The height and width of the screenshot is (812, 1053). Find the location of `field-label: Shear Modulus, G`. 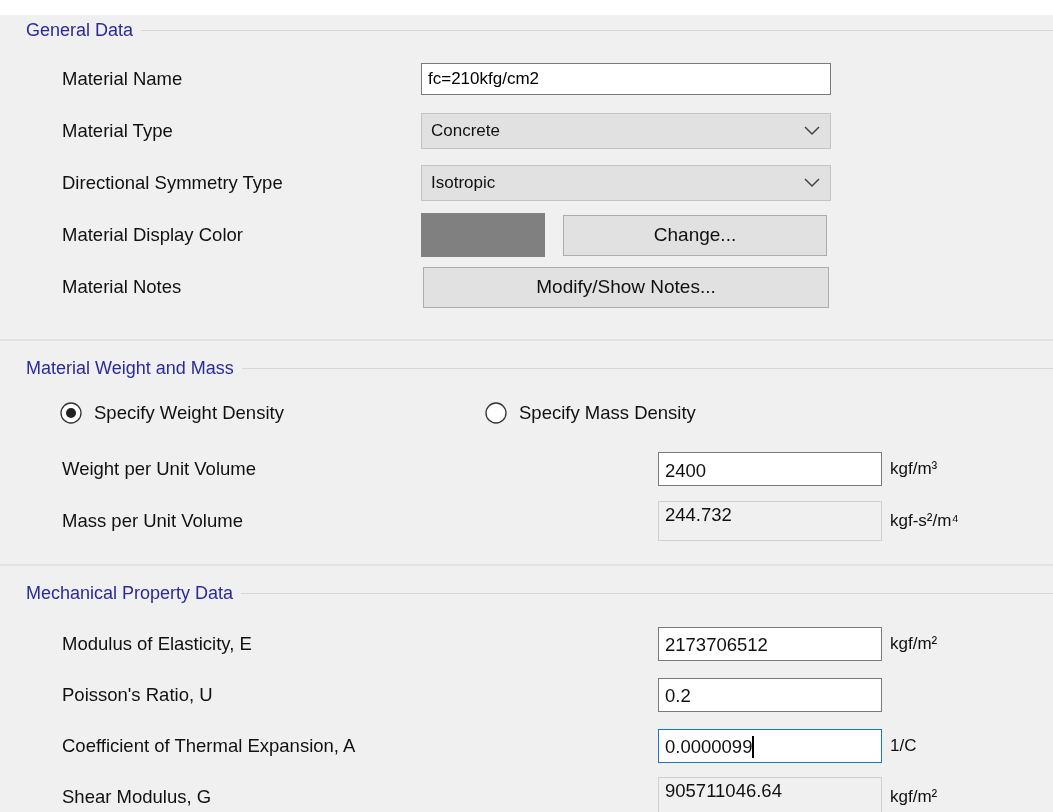

field-label: Shear Modulus, G is located at coordinates (137, 796).